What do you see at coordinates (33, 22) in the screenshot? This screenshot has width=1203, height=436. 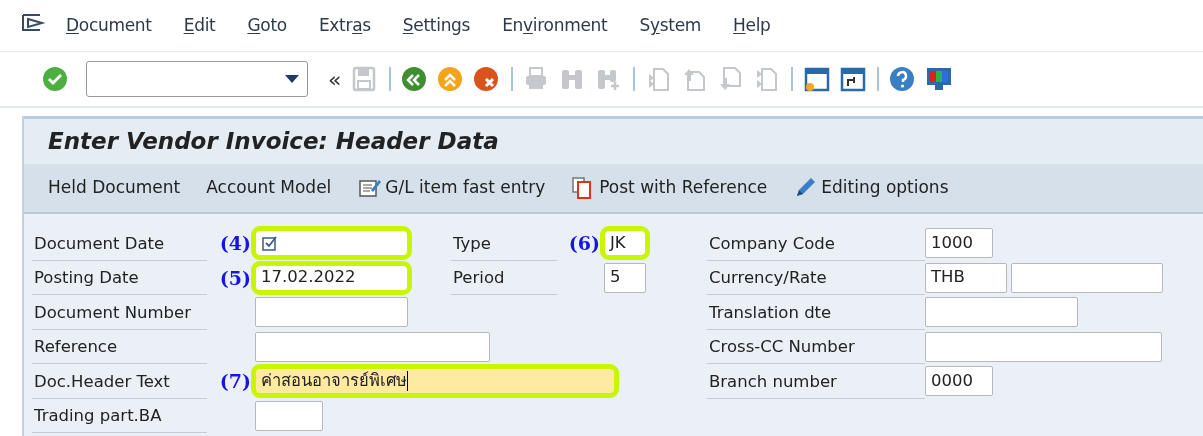 I see `menu-icon` at bounding box center [33, 22].